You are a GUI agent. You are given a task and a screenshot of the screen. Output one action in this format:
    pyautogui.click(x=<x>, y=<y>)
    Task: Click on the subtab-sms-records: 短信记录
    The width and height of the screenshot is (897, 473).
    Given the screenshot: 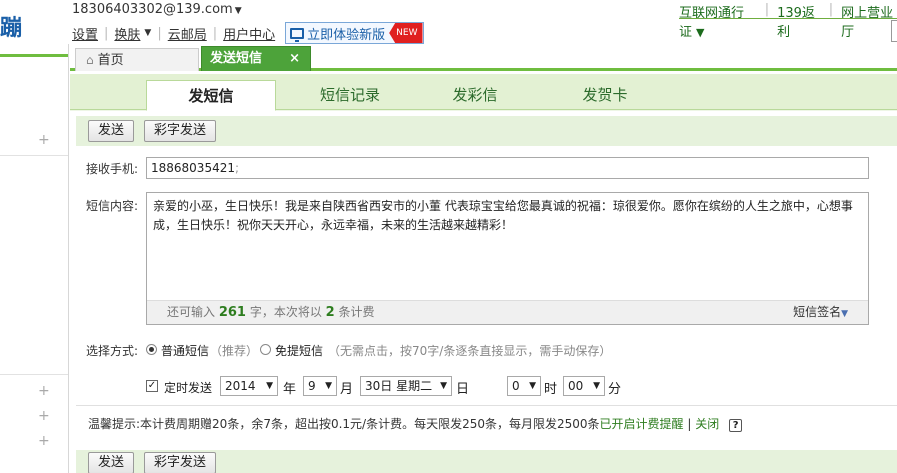 What is the action you would take?
    pyautogui.click(x=350, y=95)
    